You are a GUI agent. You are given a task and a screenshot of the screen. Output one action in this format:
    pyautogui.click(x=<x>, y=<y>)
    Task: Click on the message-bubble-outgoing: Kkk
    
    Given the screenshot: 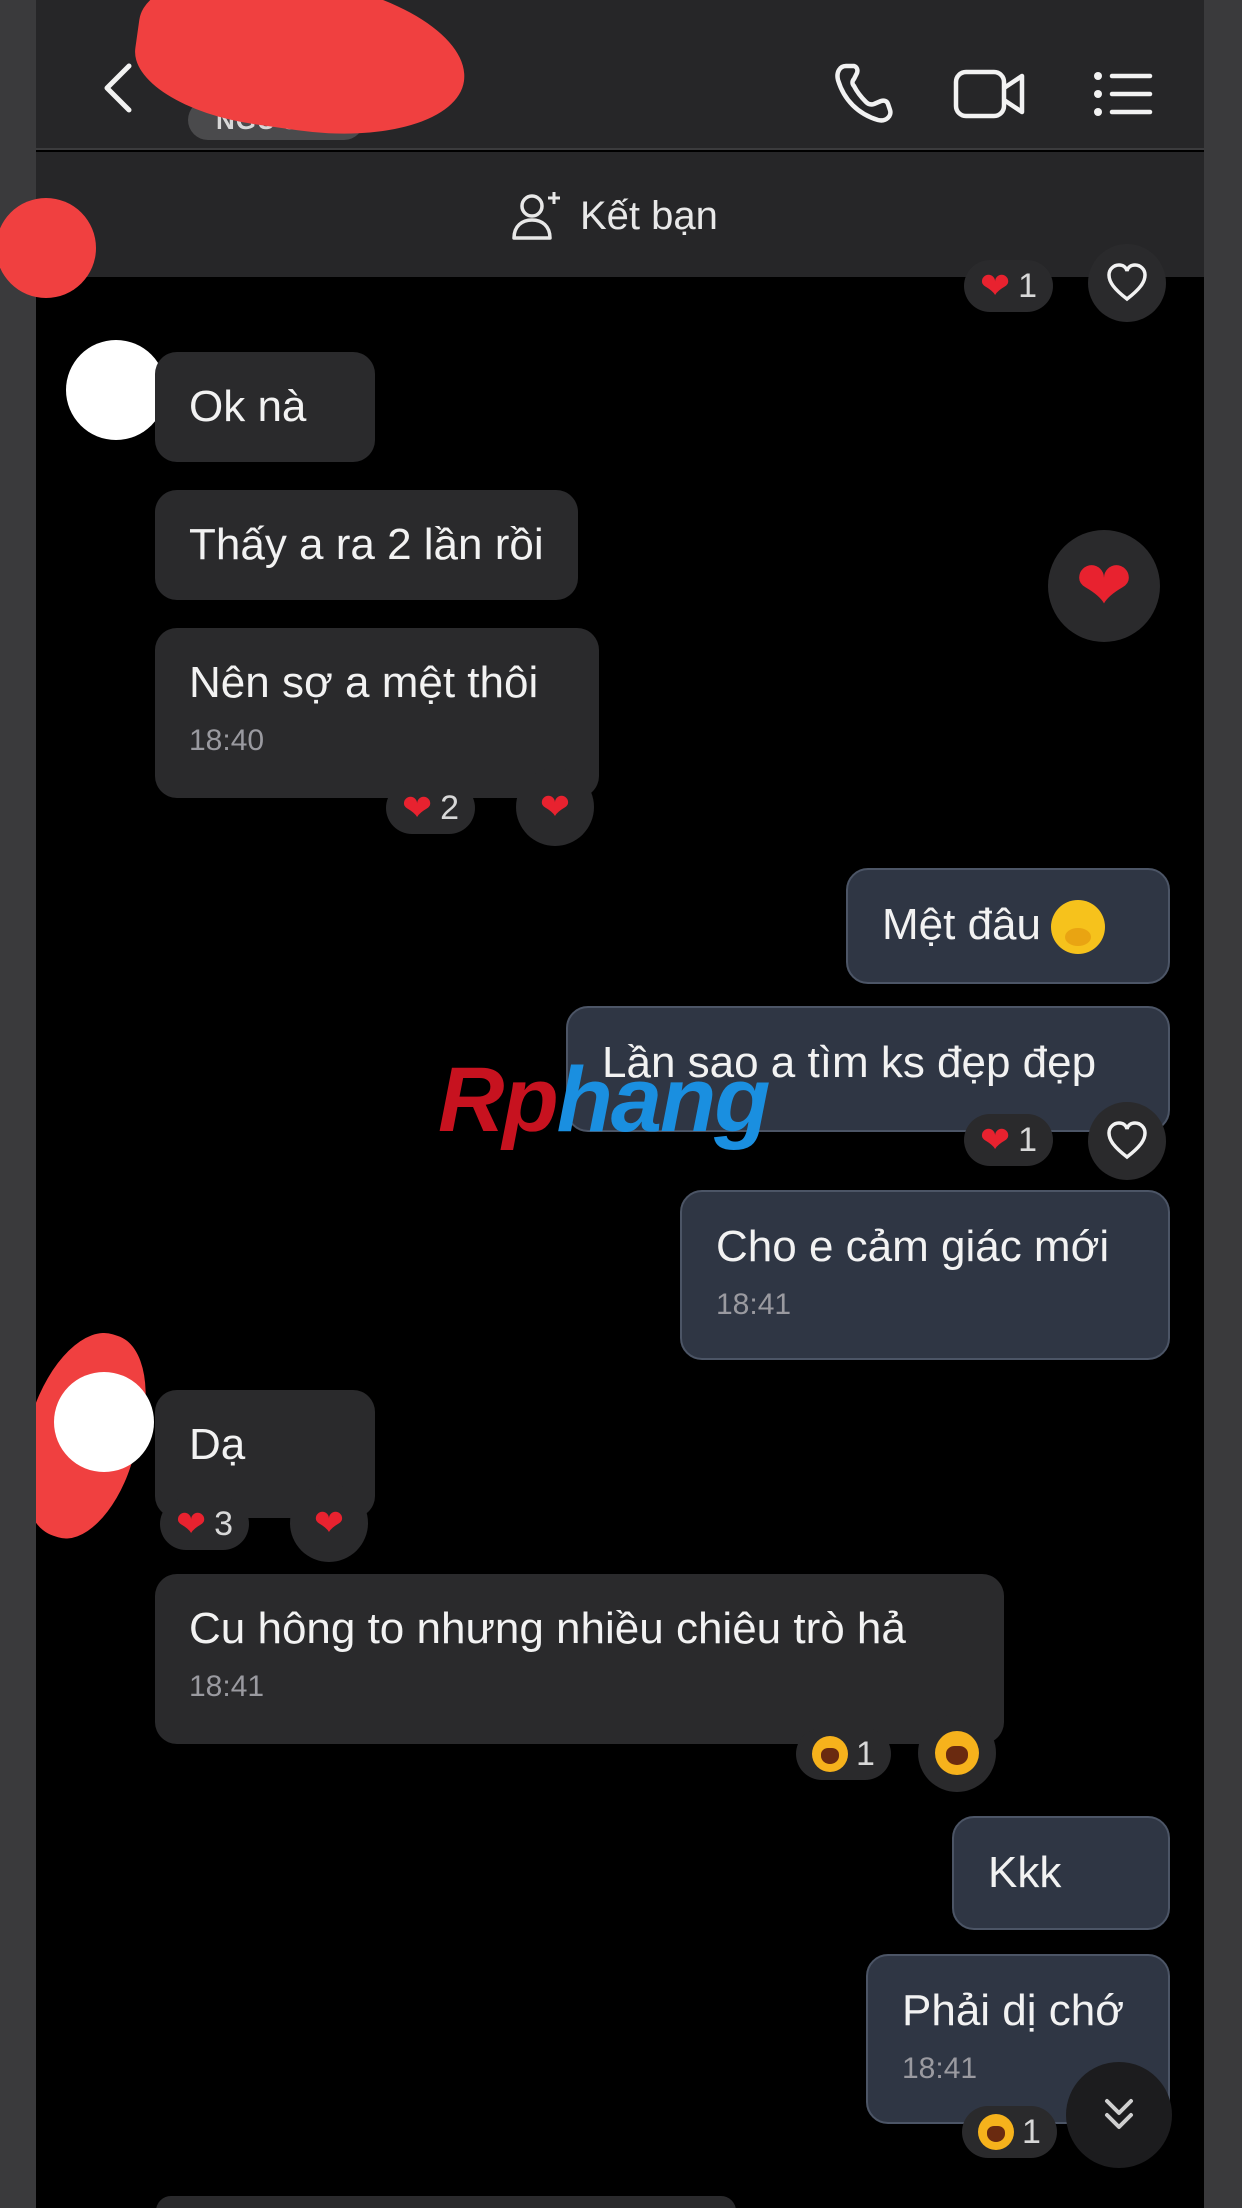 What is the action you would take?
    pyautogui.click(x=1061, y=1873)
    